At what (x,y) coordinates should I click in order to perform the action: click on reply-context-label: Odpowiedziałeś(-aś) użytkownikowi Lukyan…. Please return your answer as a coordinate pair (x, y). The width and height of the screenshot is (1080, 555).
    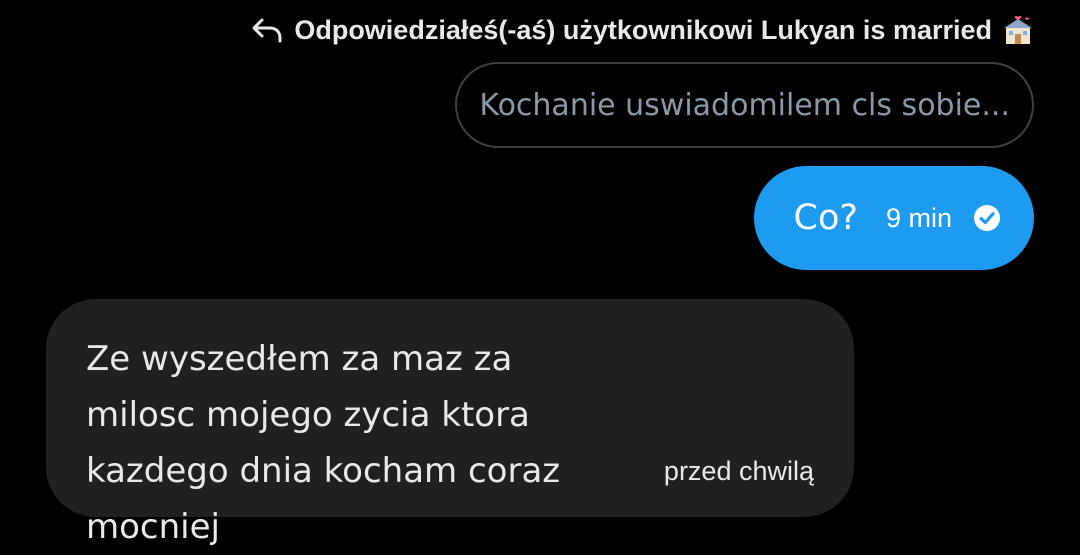
    Looking at the image, I should click on (643, 29).